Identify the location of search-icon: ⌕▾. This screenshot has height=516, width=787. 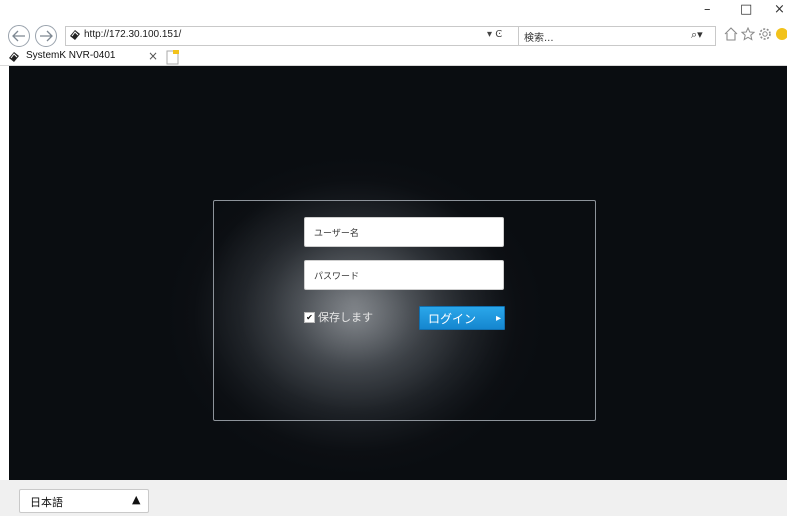
(697, 35).